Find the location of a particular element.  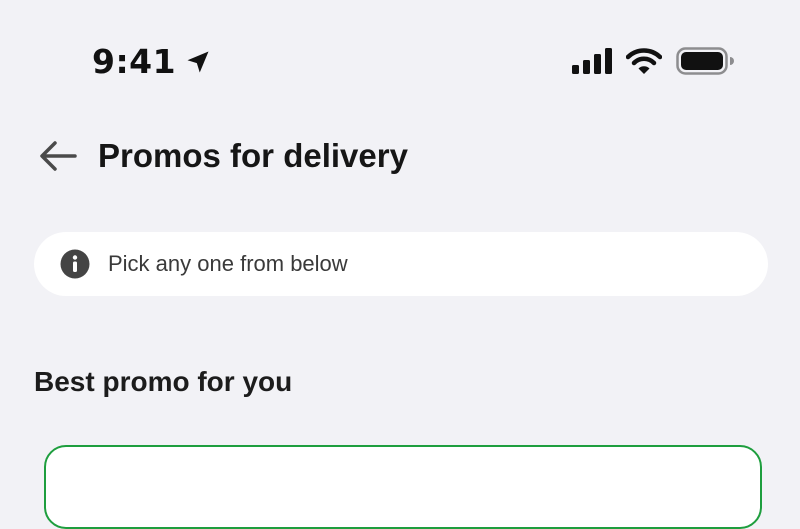

cellular-signal-icon is located at coordinates (592, 61).